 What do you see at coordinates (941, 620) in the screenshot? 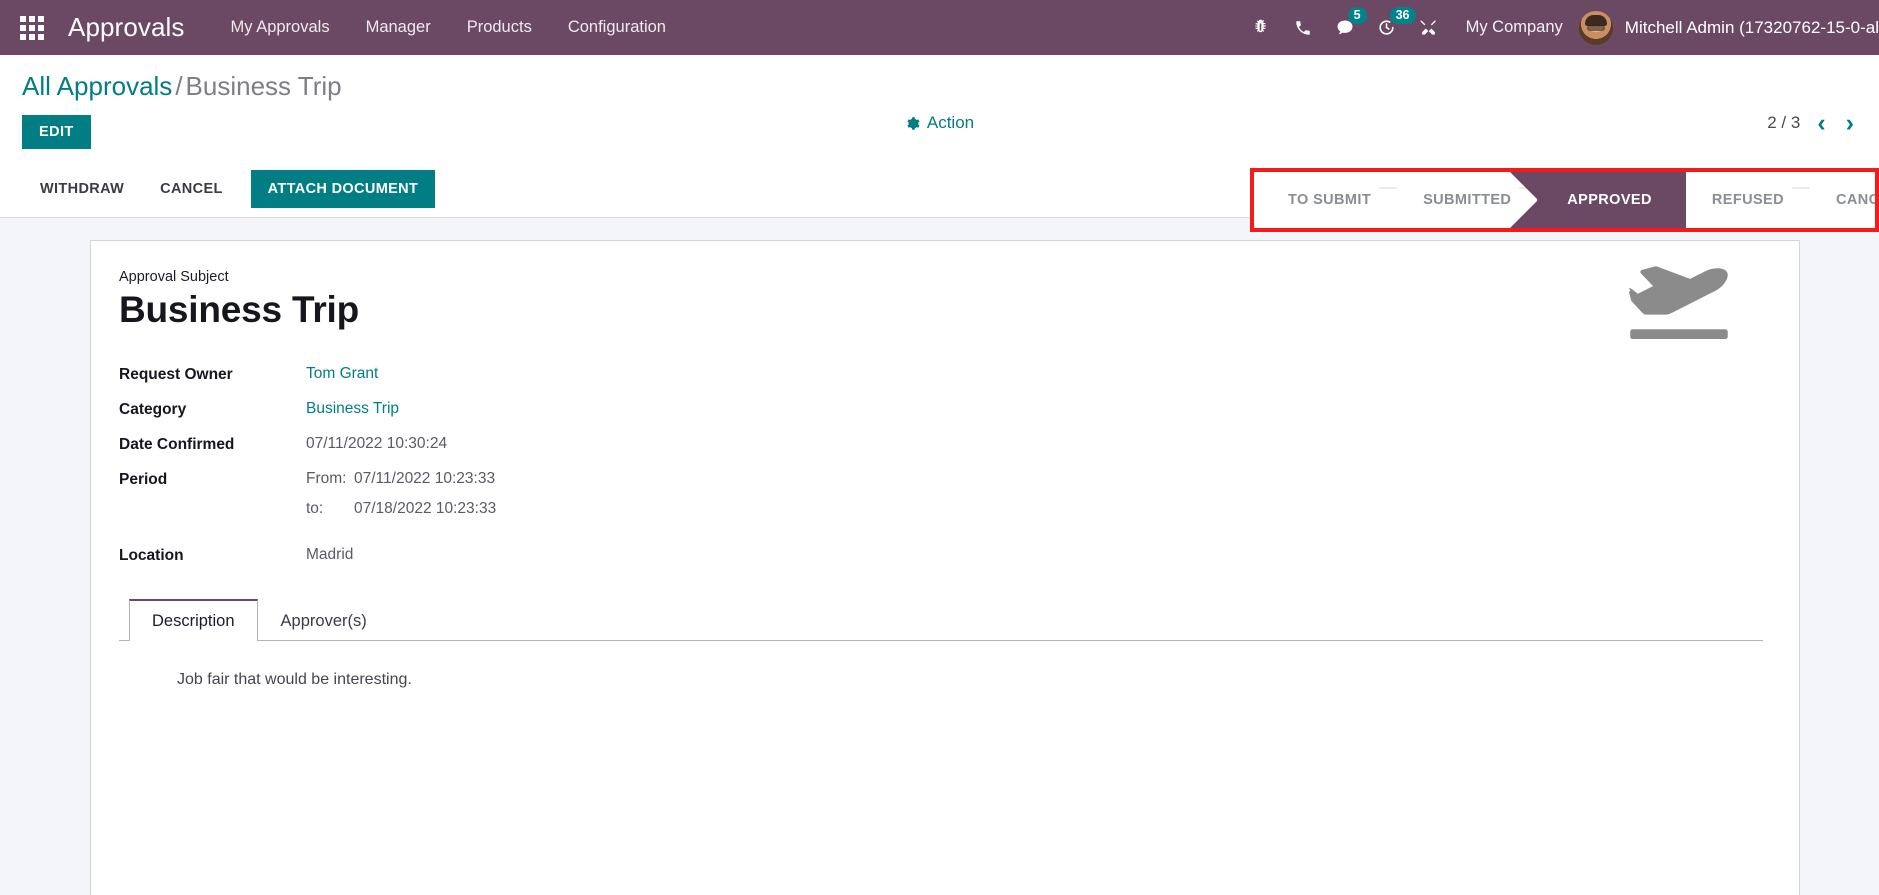
I see `notebook-tabs: Description Approver(s)` at bounding box center [941, 620].